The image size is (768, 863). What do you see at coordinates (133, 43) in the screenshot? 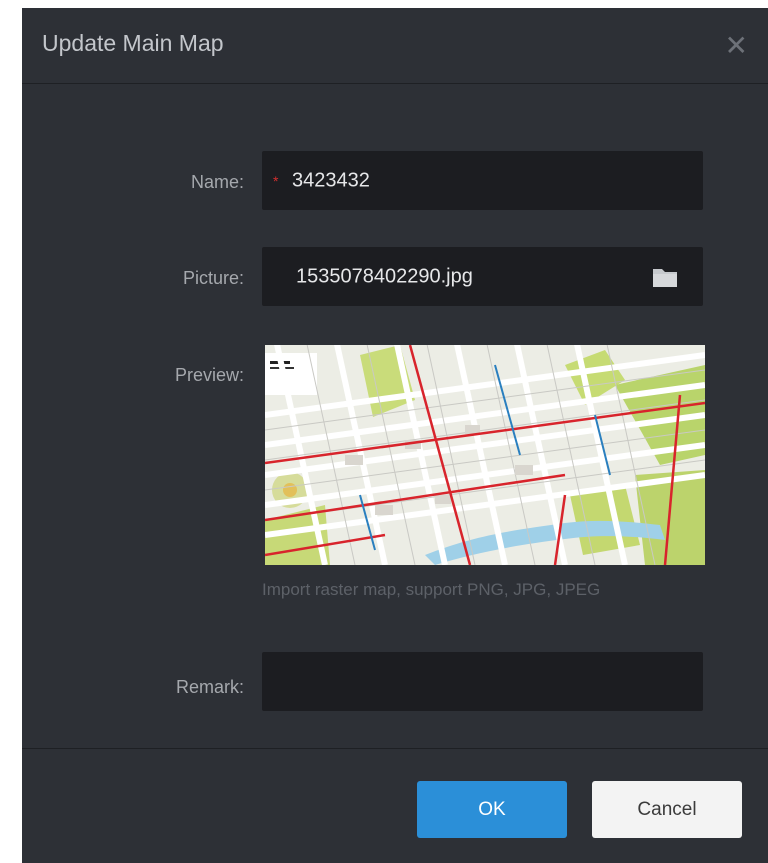
I see `dialog-title: Update Main Map` at bounding box center [133, 43].